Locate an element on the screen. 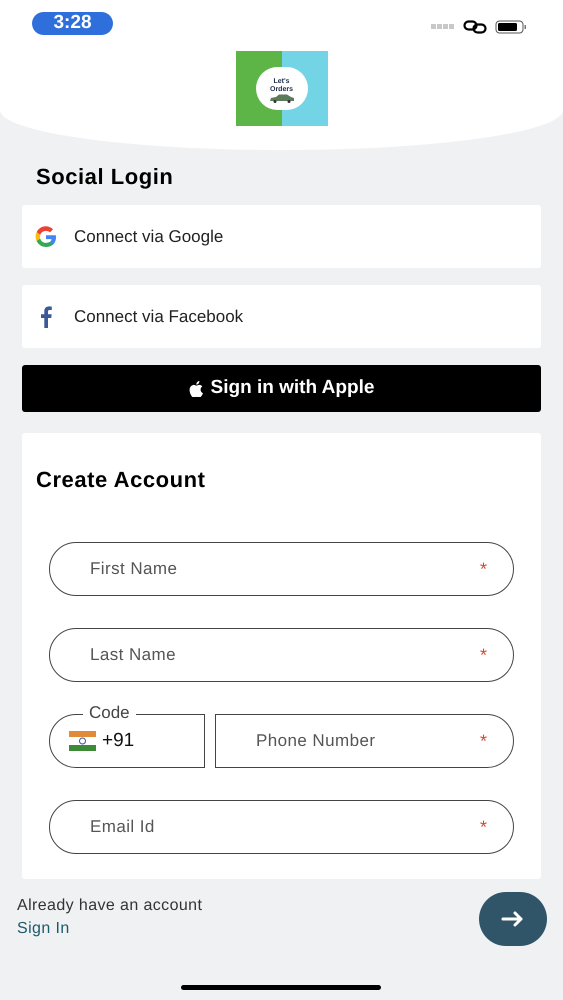  battery-icon is located at coordinates (511, 27).